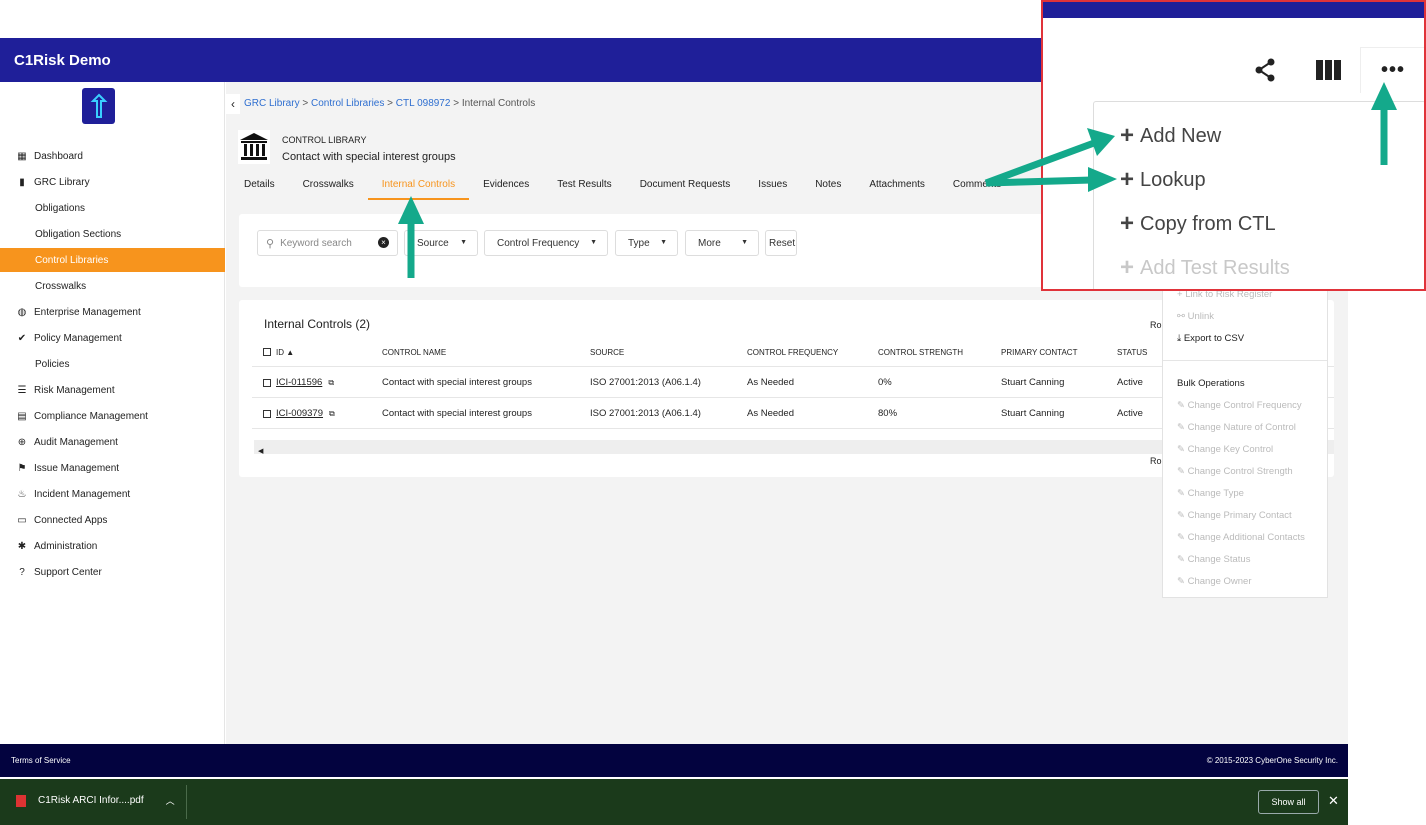 The width and height of the screenshot is (1426, 825). Describe the element at coordinates (1210, 493) in the screenshot. I see `bulk-operation-item: ✎ Change Type` at that location.